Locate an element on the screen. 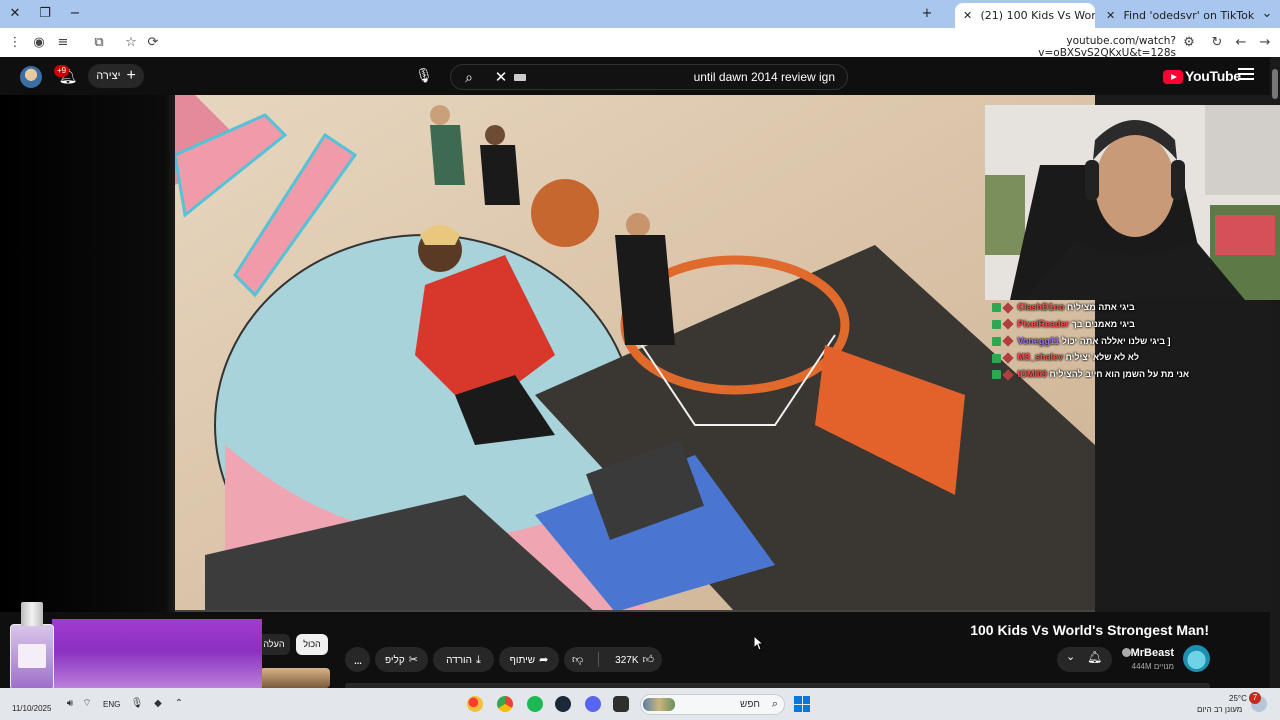 This screenshot has width=1280, height=720. chat-message: IOMI09 אני מת על השמן הוא חייב להציליח is located at coordinates (1092, 374).